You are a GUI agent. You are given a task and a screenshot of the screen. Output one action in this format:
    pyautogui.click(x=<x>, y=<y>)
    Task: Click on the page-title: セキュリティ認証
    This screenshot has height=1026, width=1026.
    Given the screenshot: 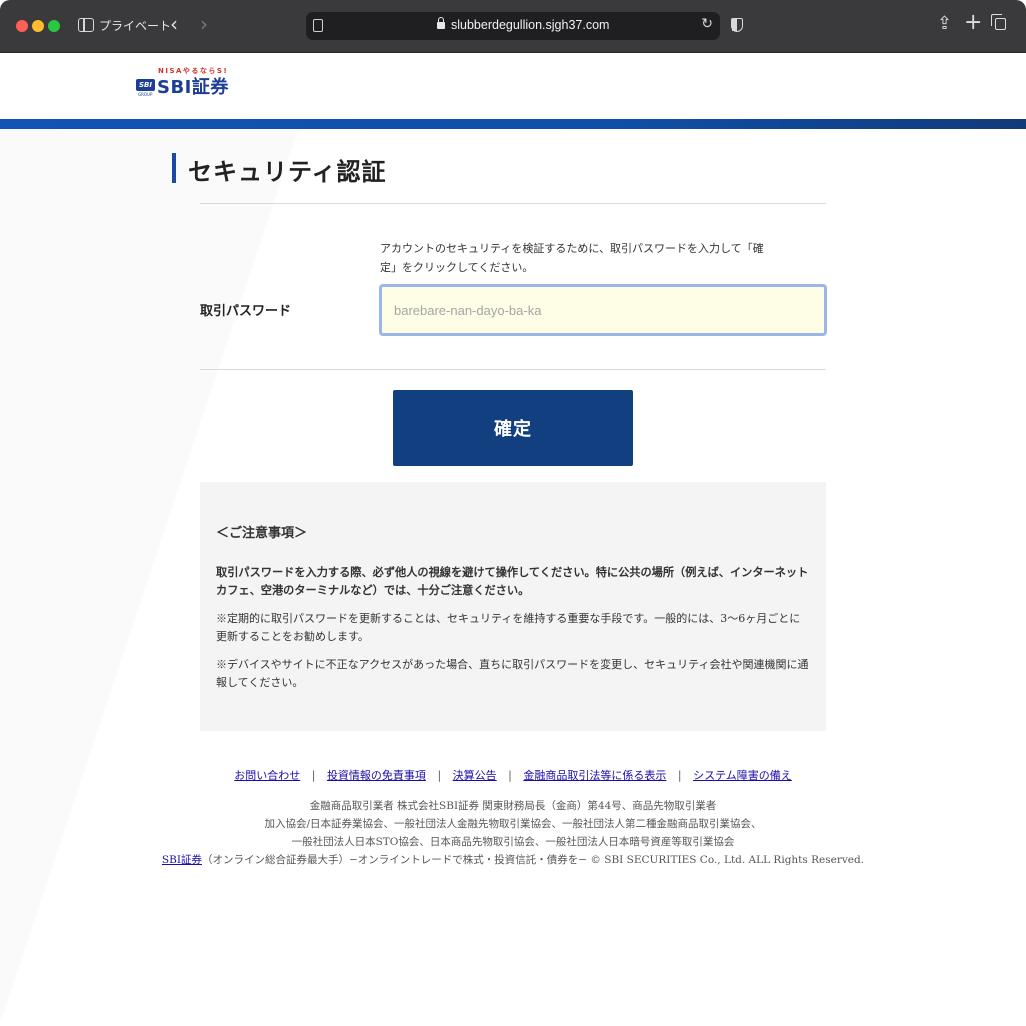 What is the action you would take?
    pyautogui.click(x=287, y=171)
    